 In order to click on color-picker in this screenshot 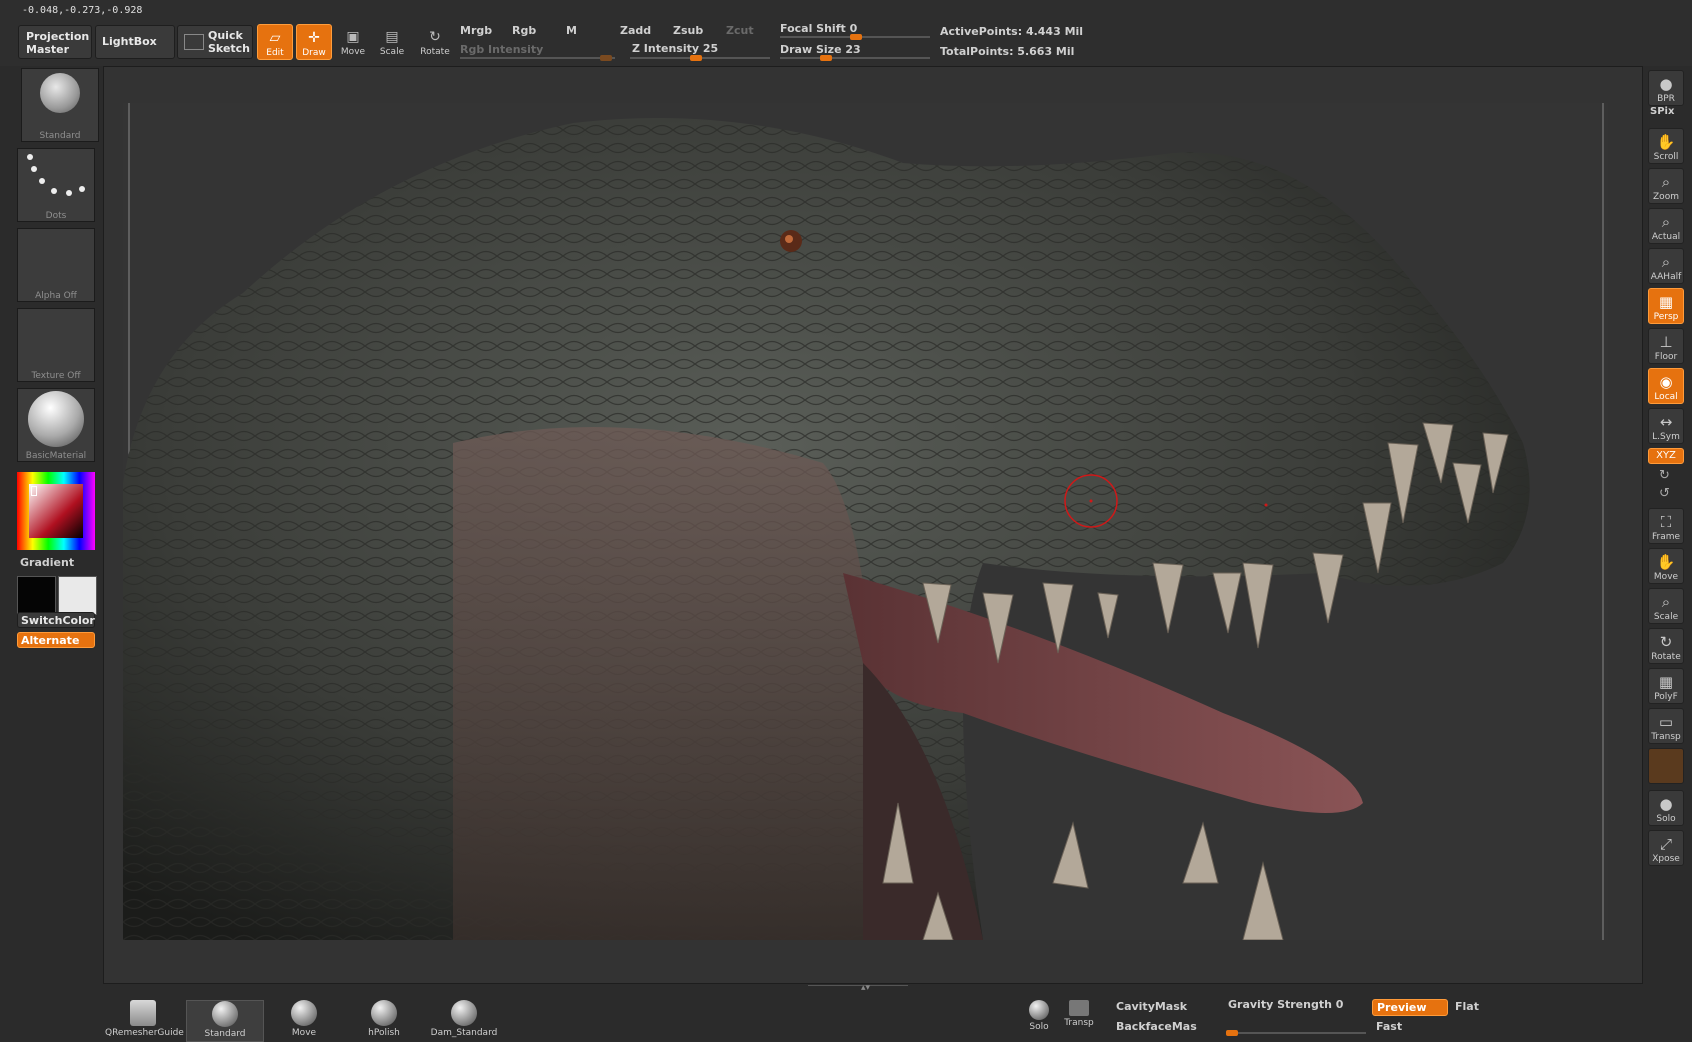, I will do `click(56, 511)`.